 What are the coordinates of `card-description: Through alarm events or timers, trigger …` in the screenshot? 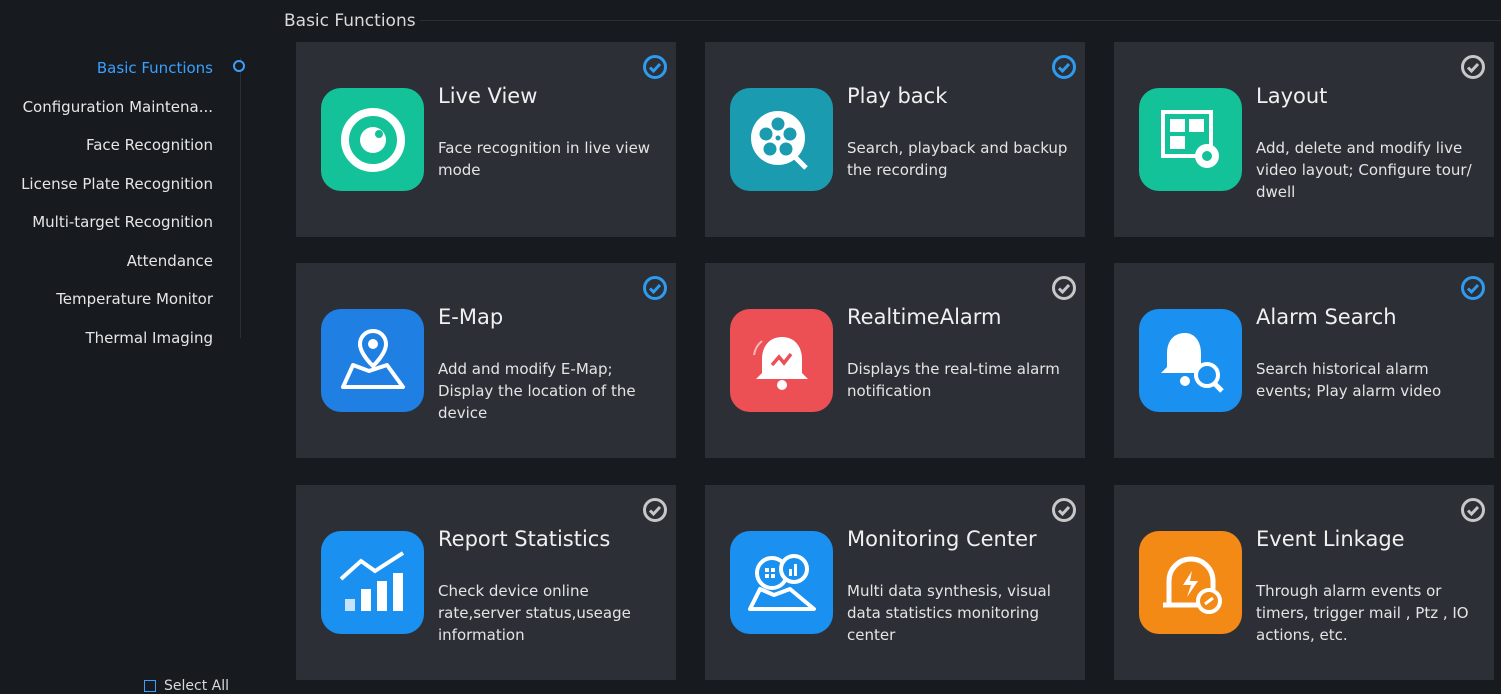 It's located at (1362, 613).